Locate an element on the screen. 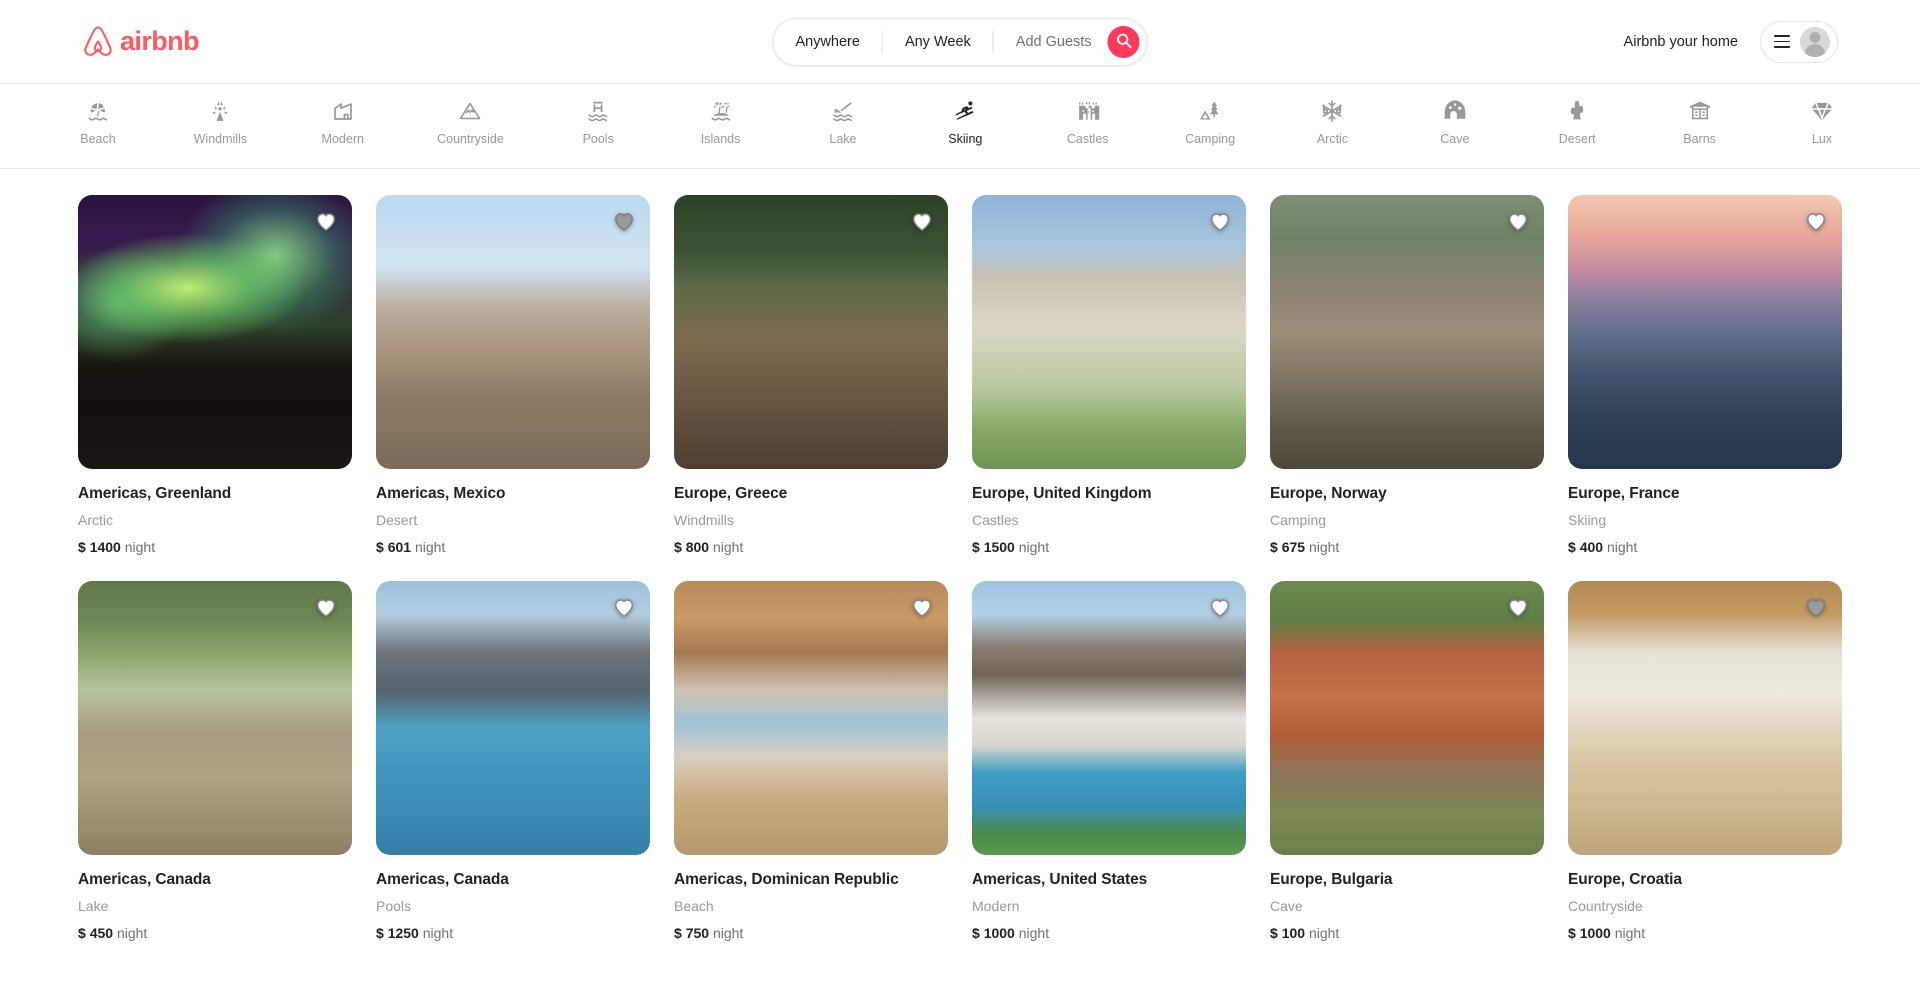  listing-title: Europe, Bulgaria is located at coordinates (1331, 879).